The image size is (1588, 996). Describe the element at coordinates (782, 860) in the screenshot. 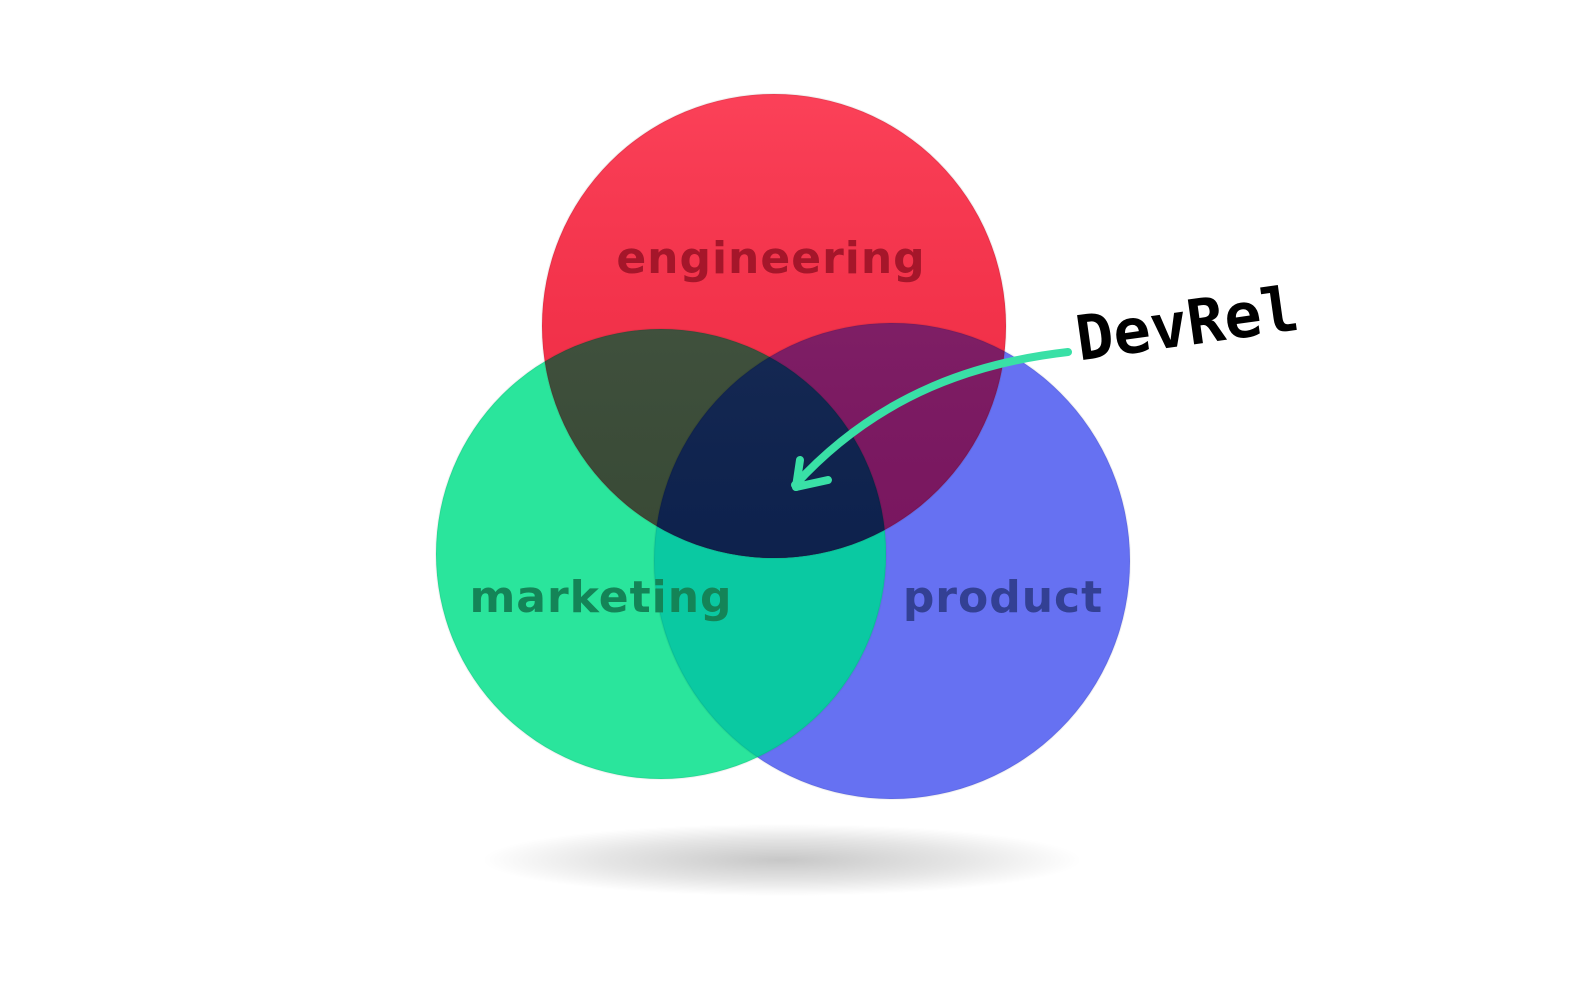

I see `ground-shadow` at that location.